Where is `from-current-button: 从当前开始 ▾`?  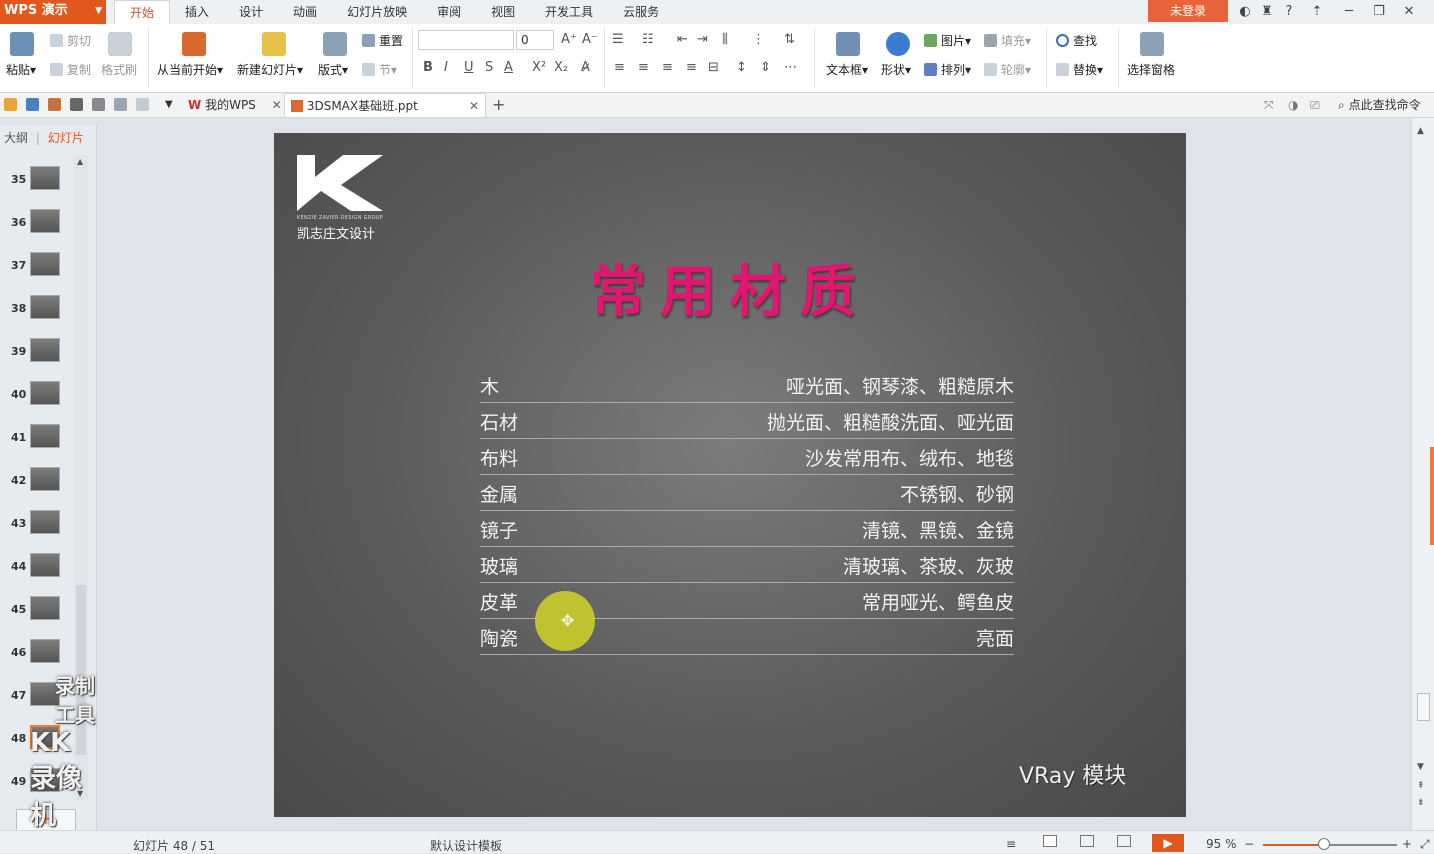 from-current-button: 从当前开始 ▾ is located at coordinates (190, 69).